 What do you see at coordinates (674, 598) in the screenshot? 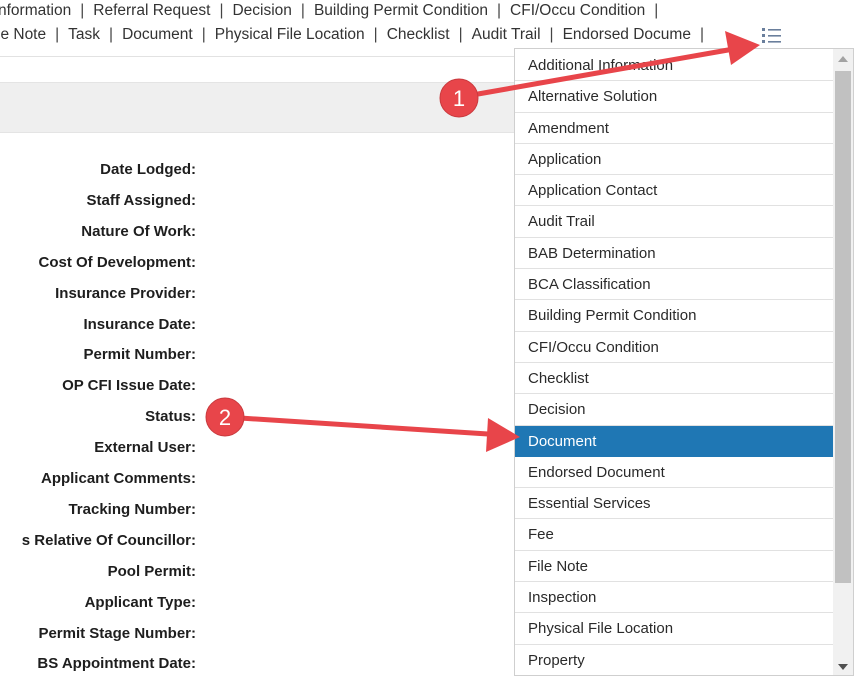
I see `dropdown-item: Inspection` at bounding box center [674, 598].